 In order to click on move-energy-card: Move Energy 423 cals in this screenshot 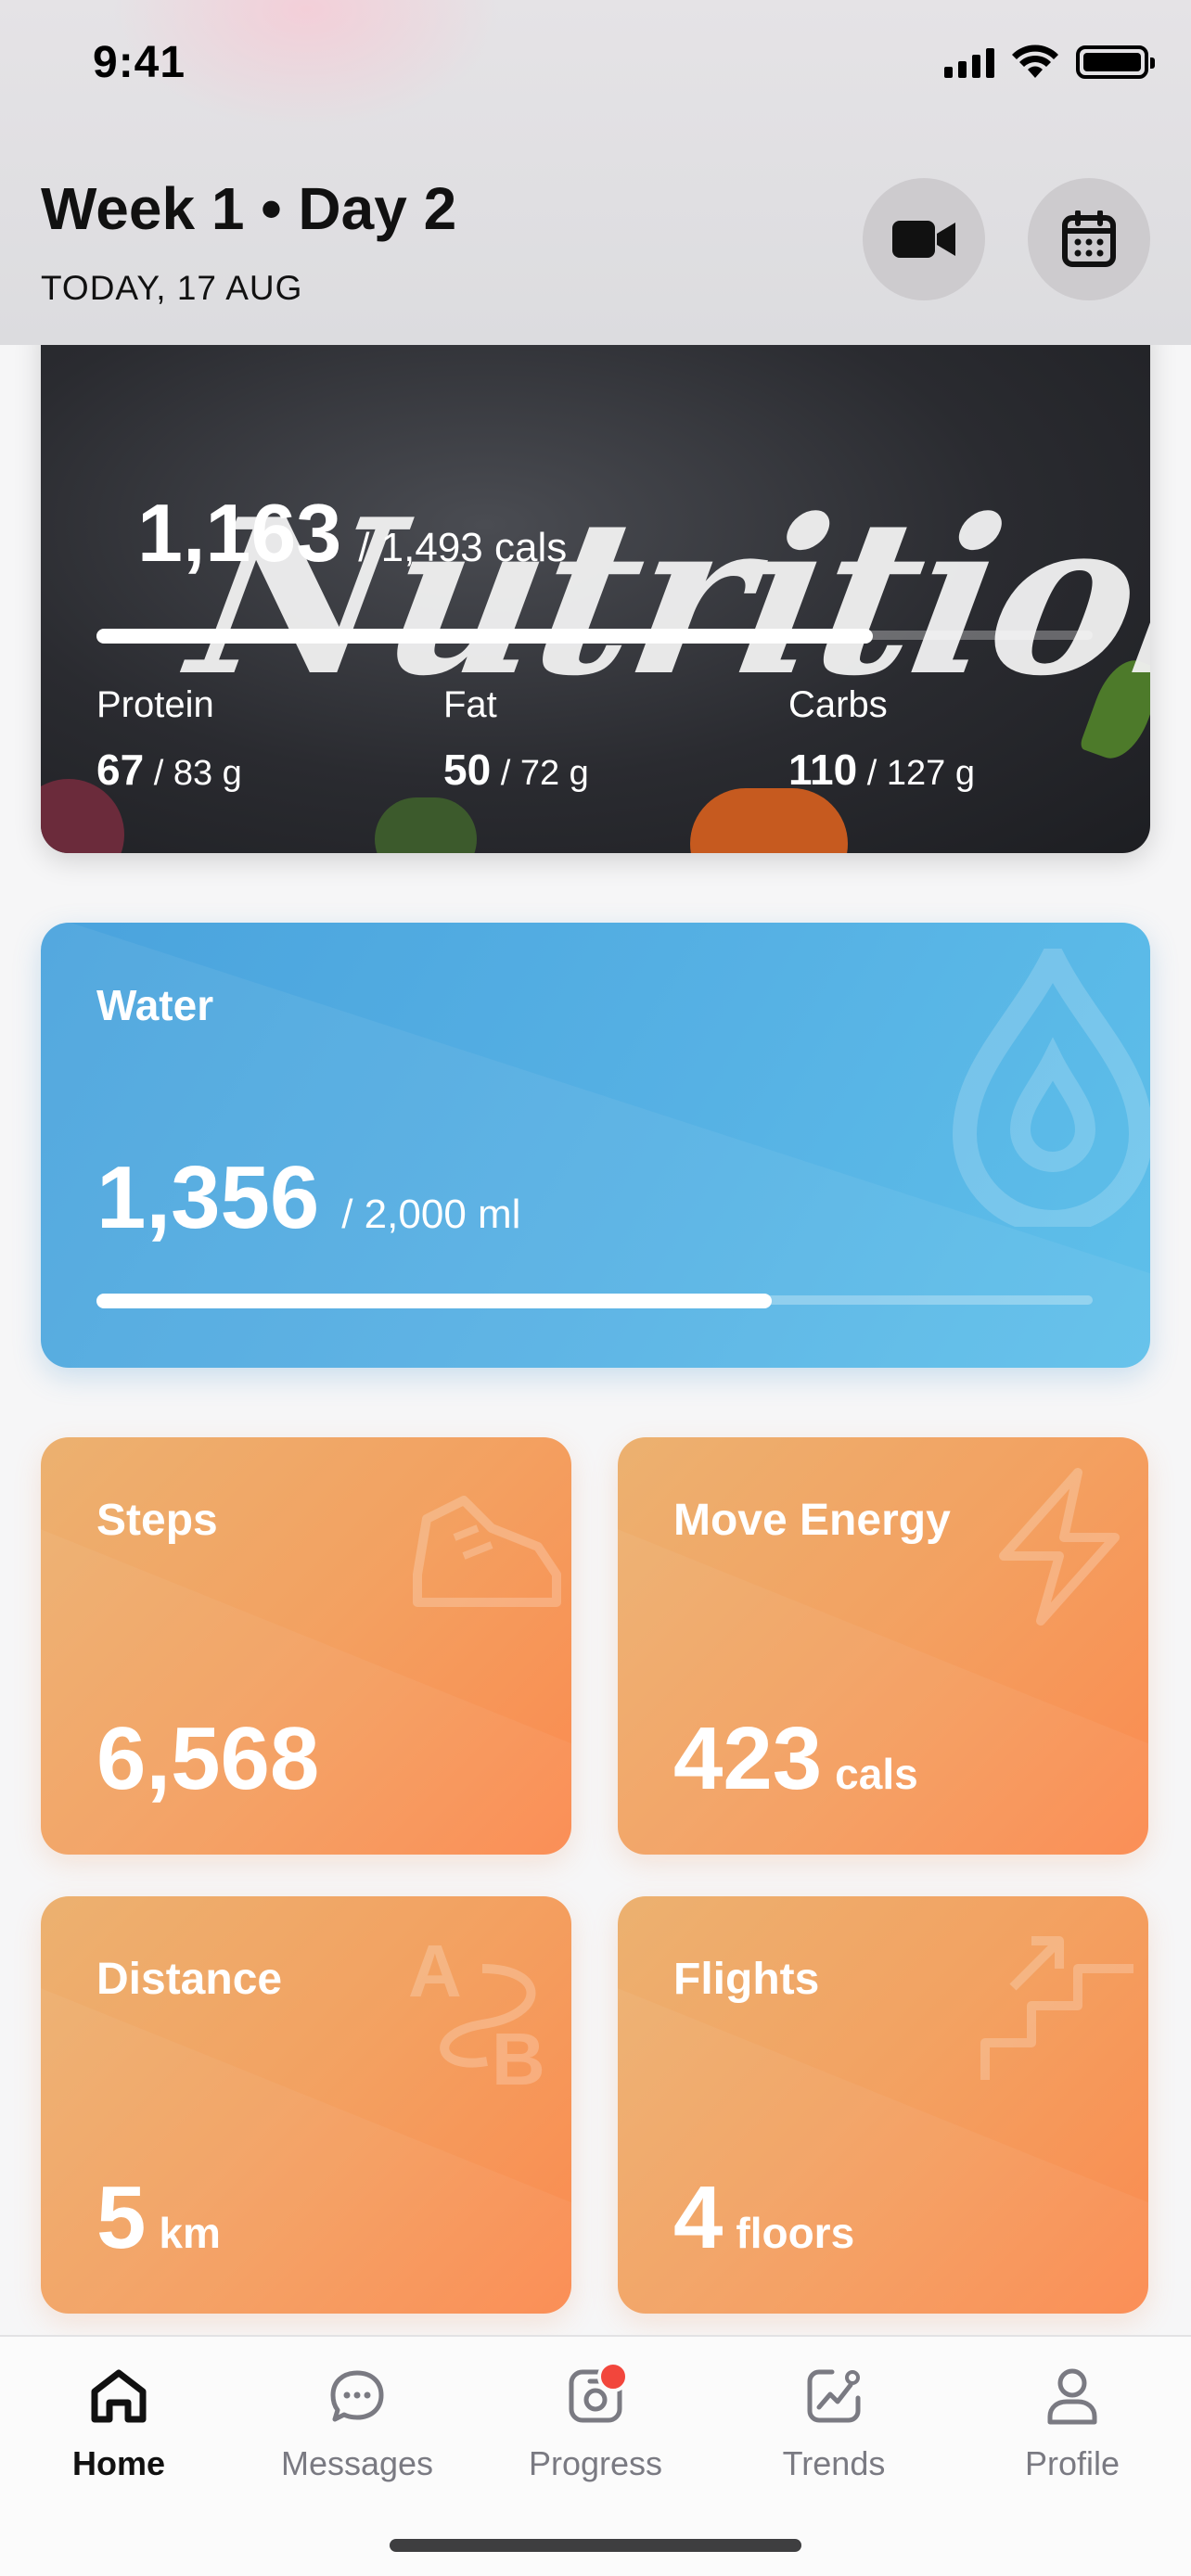, I will do `click(883, 1646)`.